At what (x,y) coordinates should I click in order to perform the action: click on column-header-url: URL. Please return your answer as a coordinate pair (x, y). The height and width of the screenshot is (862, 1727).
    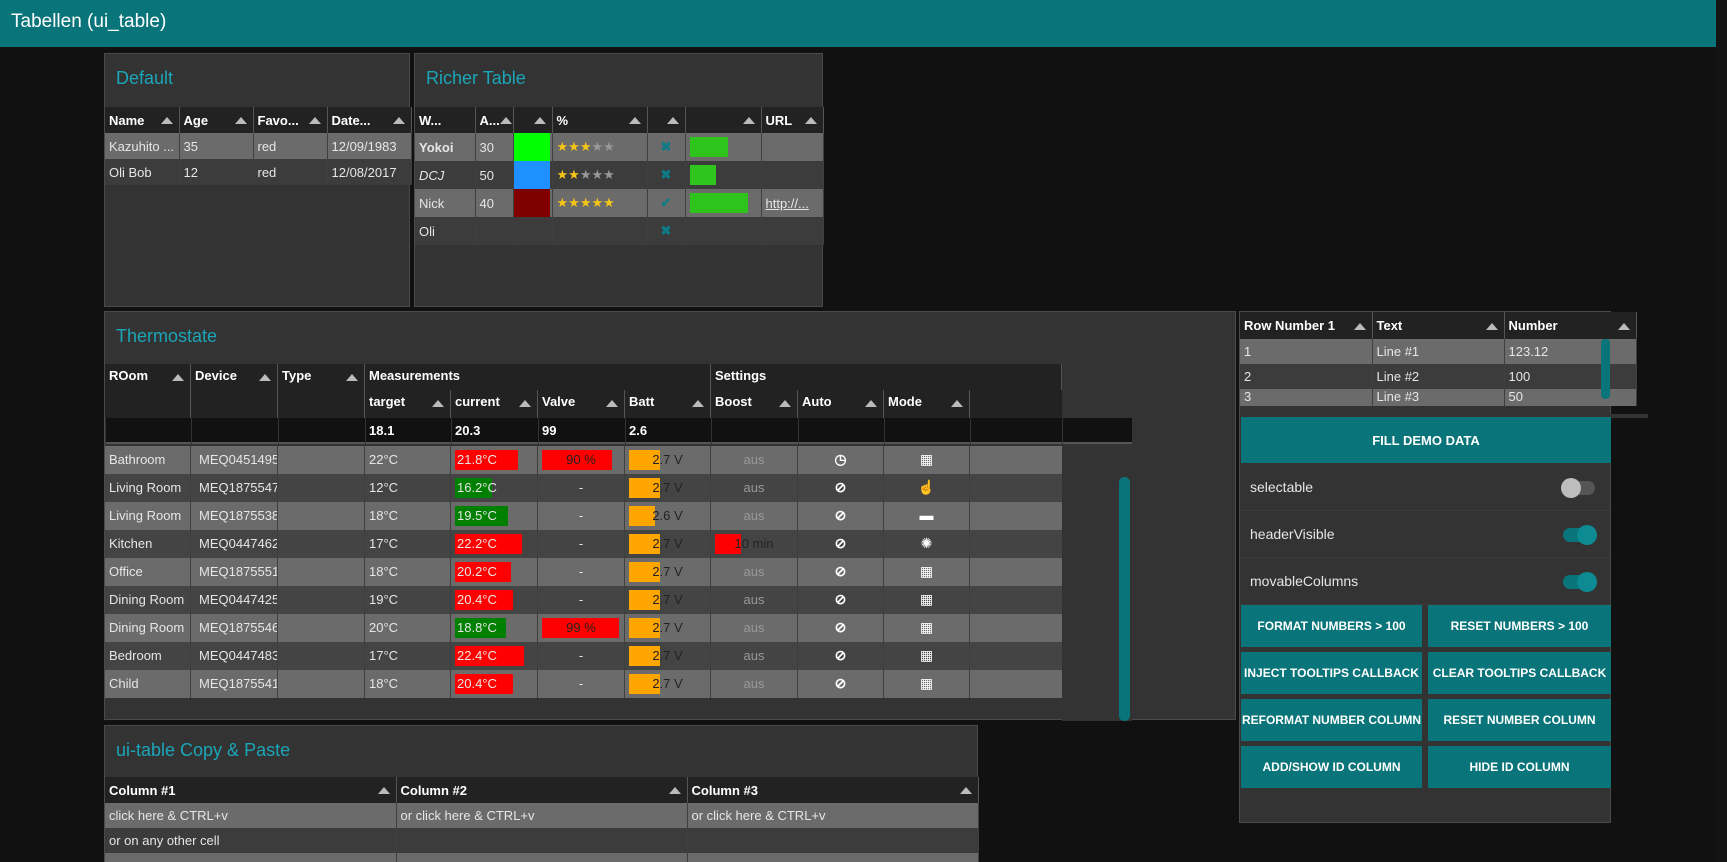
    Looking at the image, I should click on (792, 120).